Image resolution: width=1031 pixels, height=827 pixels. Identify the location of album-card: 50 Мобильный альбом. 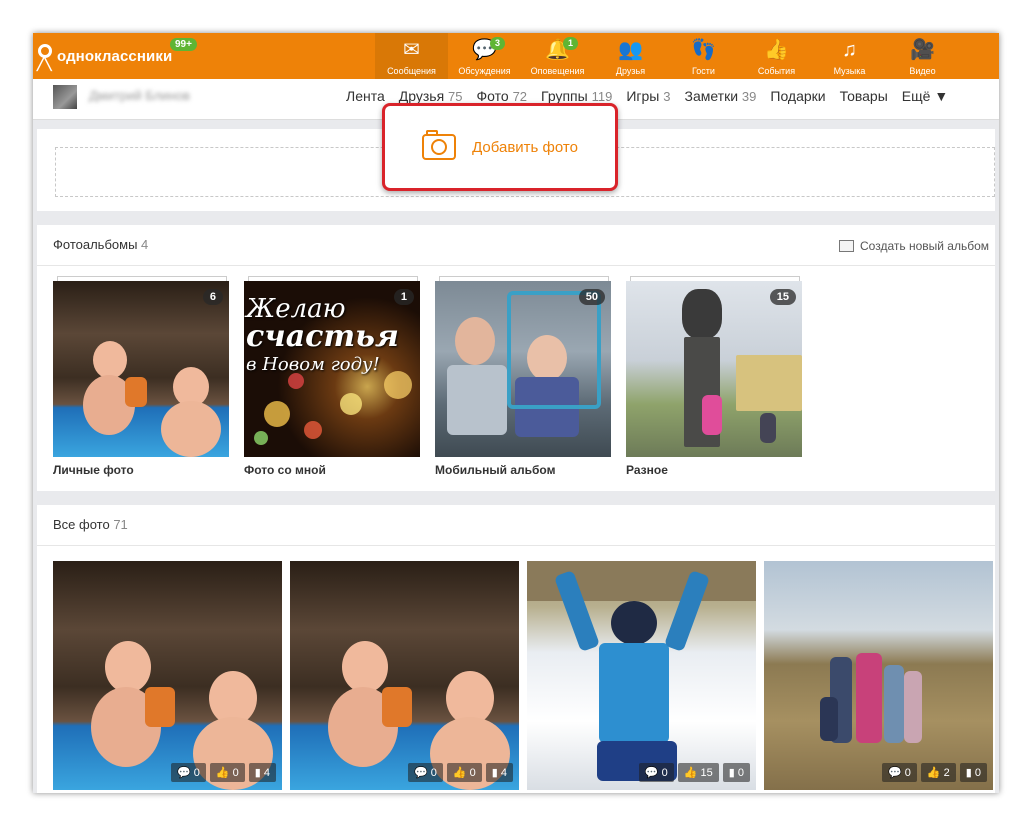
(523, 376).